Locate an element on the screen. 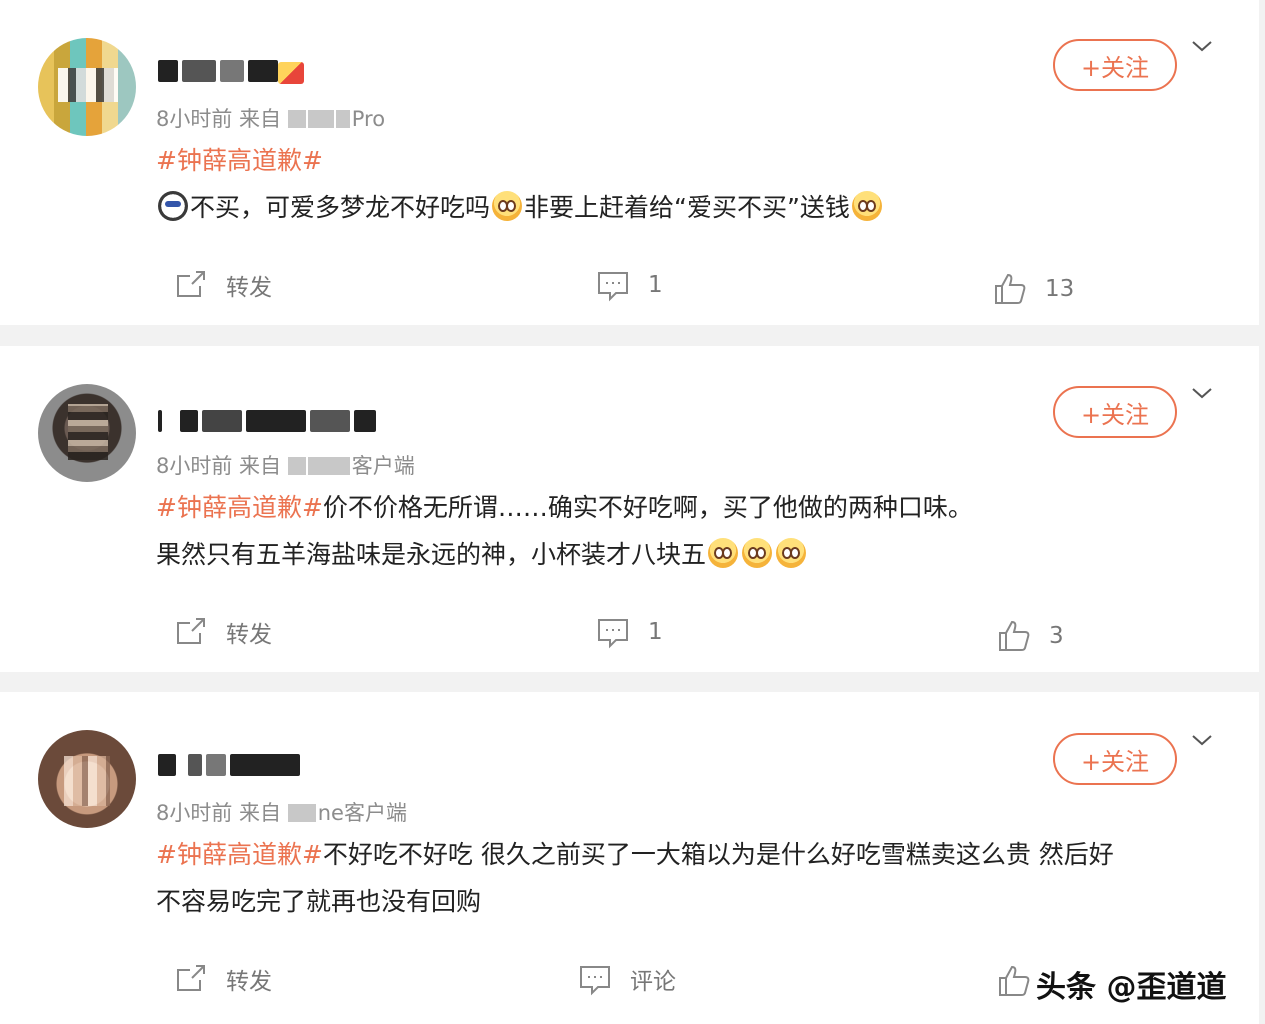  like-button is located at coordinates (1014, 981).